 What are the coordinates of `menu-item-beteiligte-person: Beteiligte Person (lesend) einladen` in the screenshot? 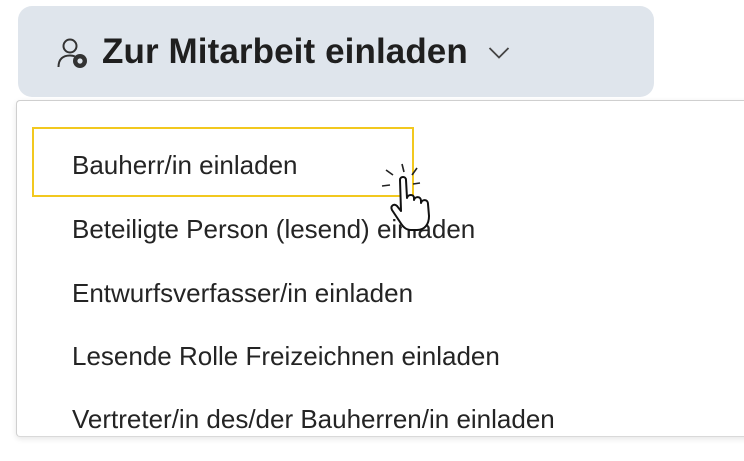 It's located at (246, 229).